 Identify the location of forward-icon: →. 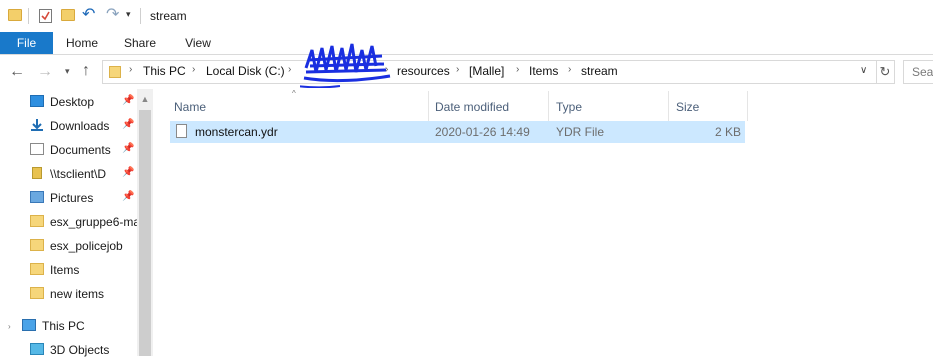
(45, 72).